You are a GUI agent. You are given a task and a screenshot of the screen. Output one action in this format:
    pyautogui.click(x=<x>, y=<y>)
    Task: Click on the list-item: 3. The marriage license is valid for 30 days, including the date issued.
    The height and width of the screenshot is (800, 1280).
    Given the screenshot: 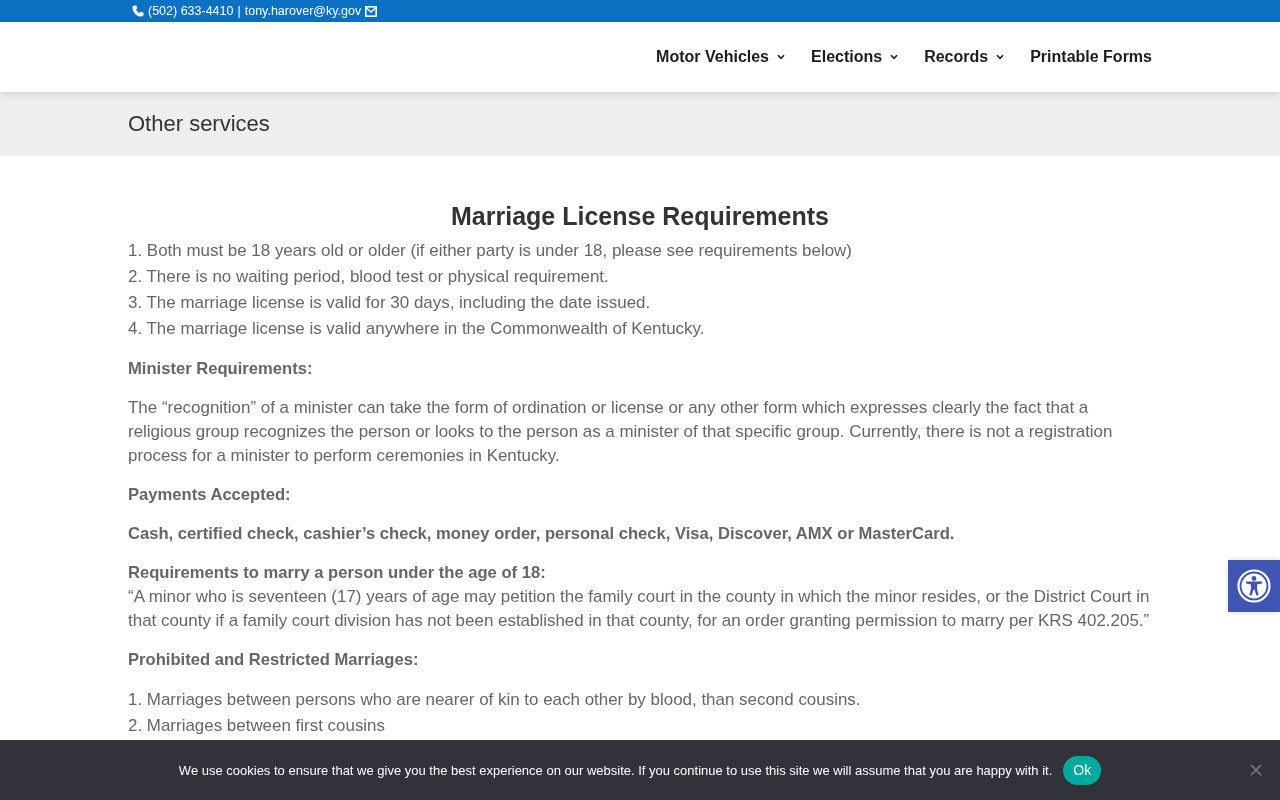 What is the action you would take?
    pyautogui.click(x=390, y=303)
    